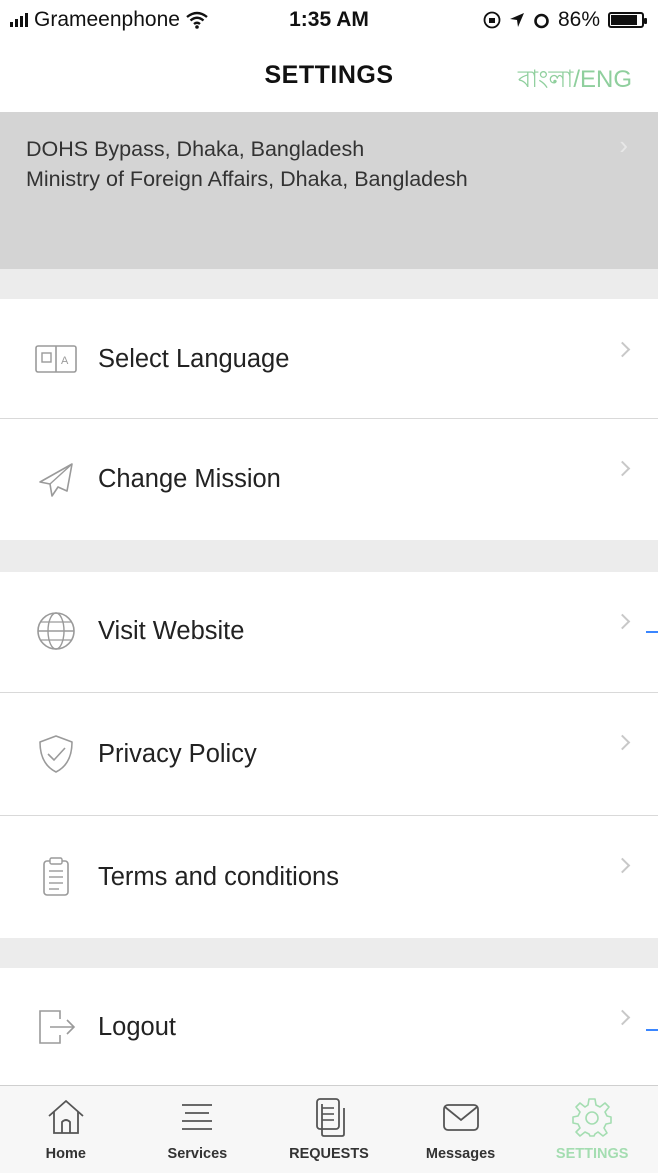 This screenshot has height=1173, width=658. What do you see at coordinates (189, 479) in the screenshot?
I see `change-mission-label: Change Mission` at bounding box center [189, 479].